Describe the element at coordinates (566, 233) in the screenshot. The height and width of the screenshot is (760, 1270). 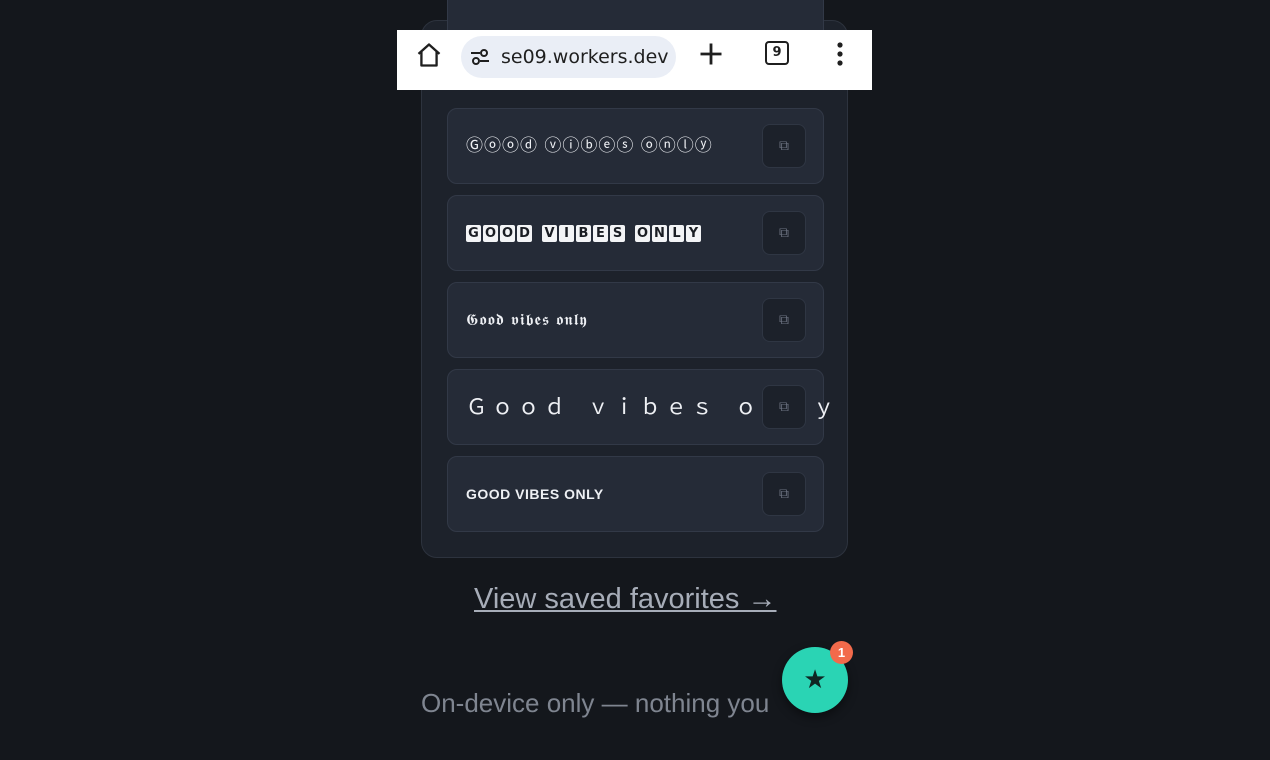
I see `squared-letter: I` at that location.